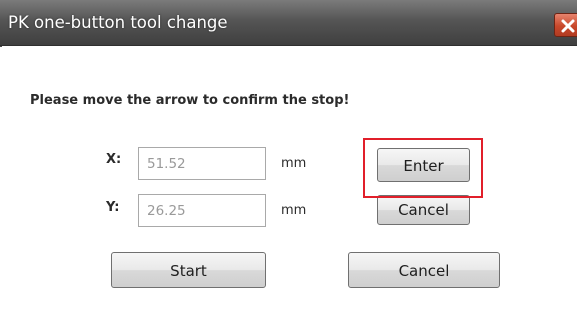 Image resolution: width=577 pixels, height=322 pixels. I want to click on start-button: Start, so click(188, 270).